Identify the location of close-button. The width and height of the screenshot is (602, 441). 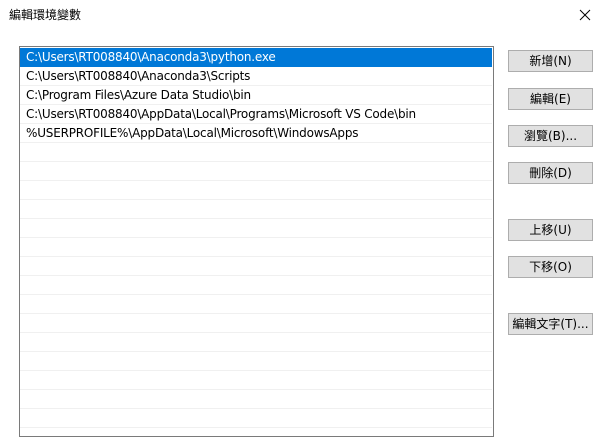
(585, 15).